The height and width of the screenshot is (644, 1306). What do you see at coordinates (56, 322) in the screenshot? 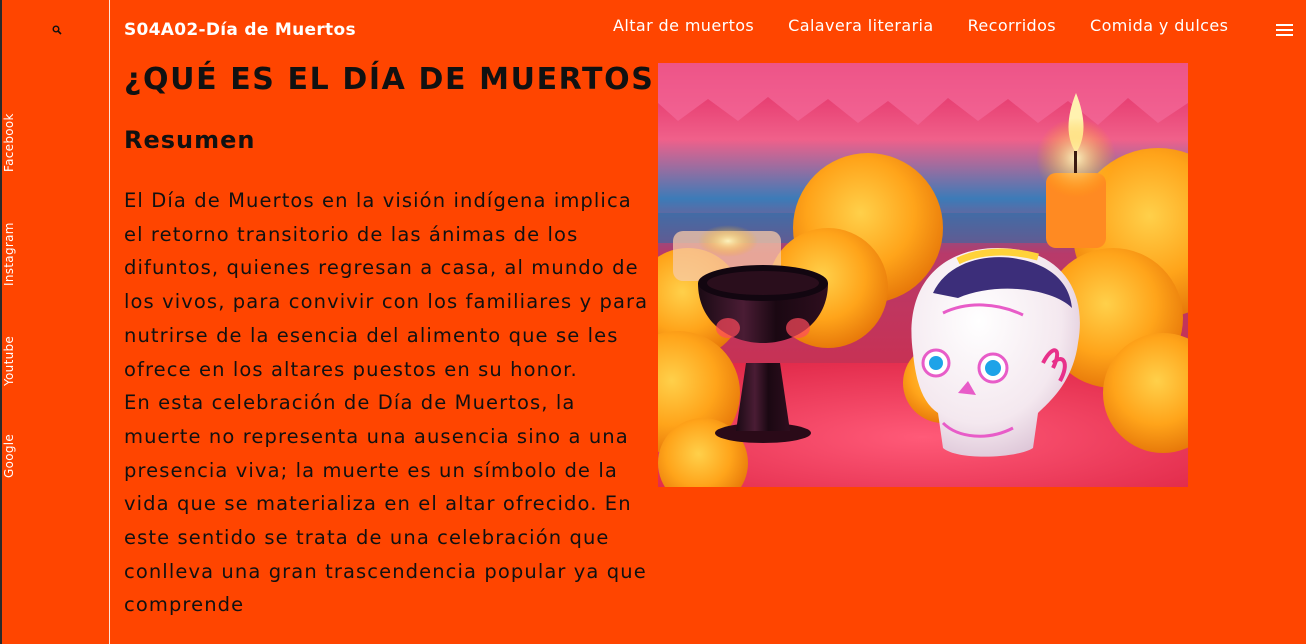
I see `sidebar: Facebook Instagram Youtube Google` at bounding box center [56, 322].